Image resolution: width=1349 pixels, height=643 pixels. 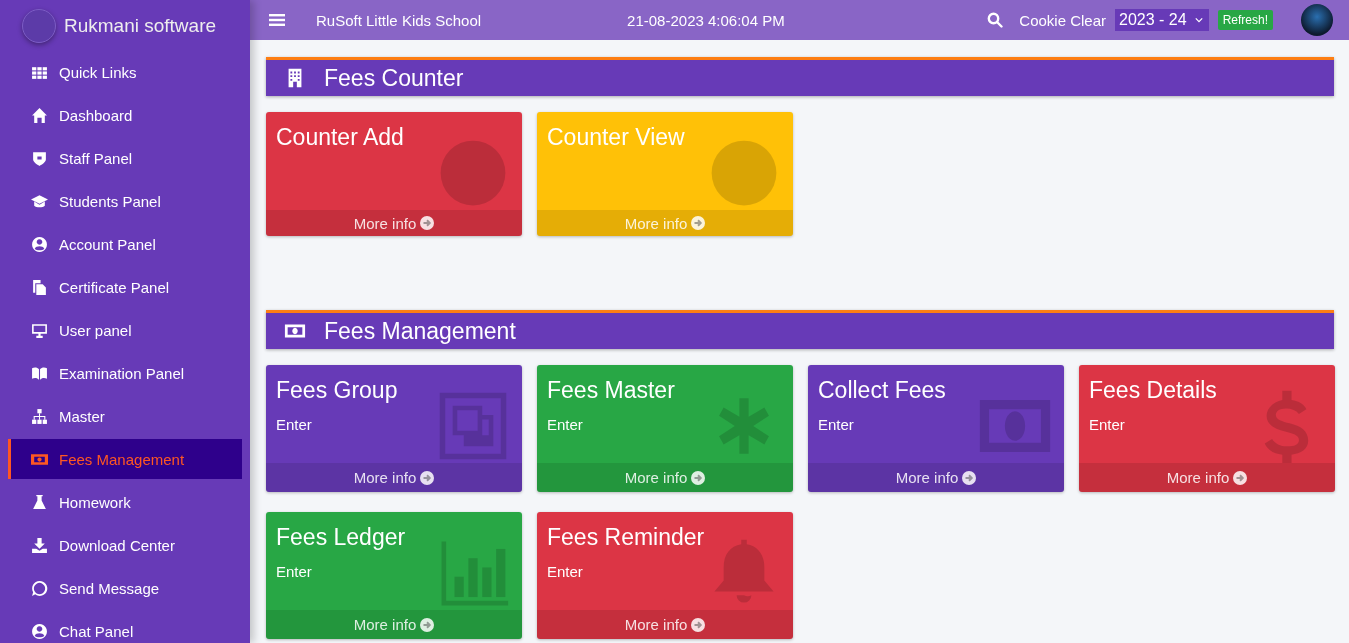 I want to click on logo-icon, so click(x=39, y=26).